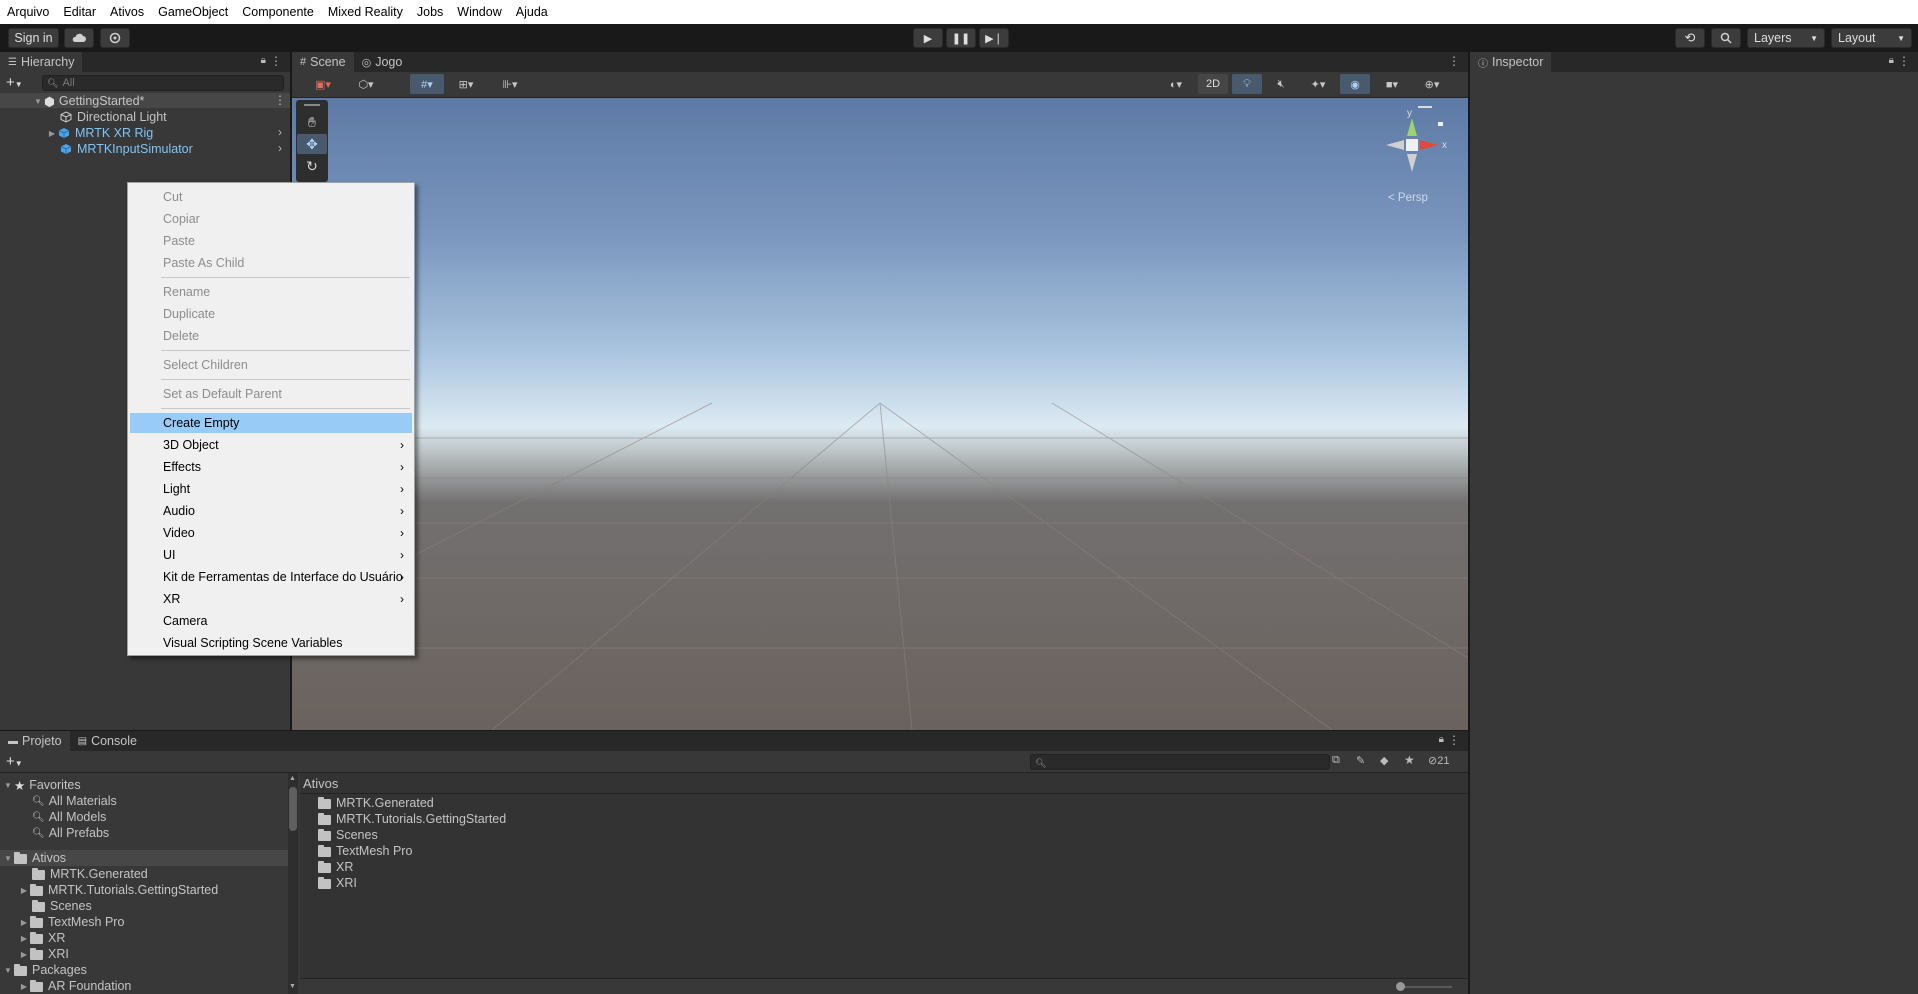  Describe the element at coordinates (41, 62) in the screenshot. I see `tab-hierarchy: ☰ Hierarchy` at that location.